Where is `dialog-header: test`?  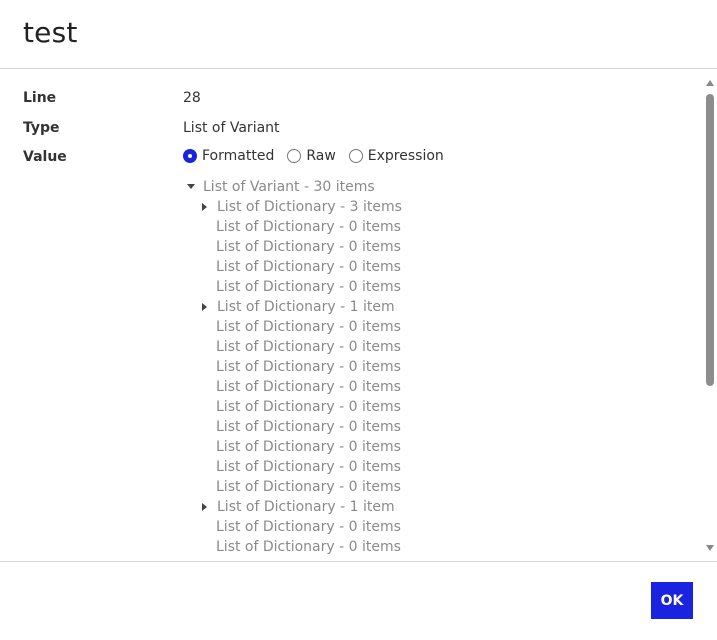
dialog-header: test is located at coordinates (358, 34).